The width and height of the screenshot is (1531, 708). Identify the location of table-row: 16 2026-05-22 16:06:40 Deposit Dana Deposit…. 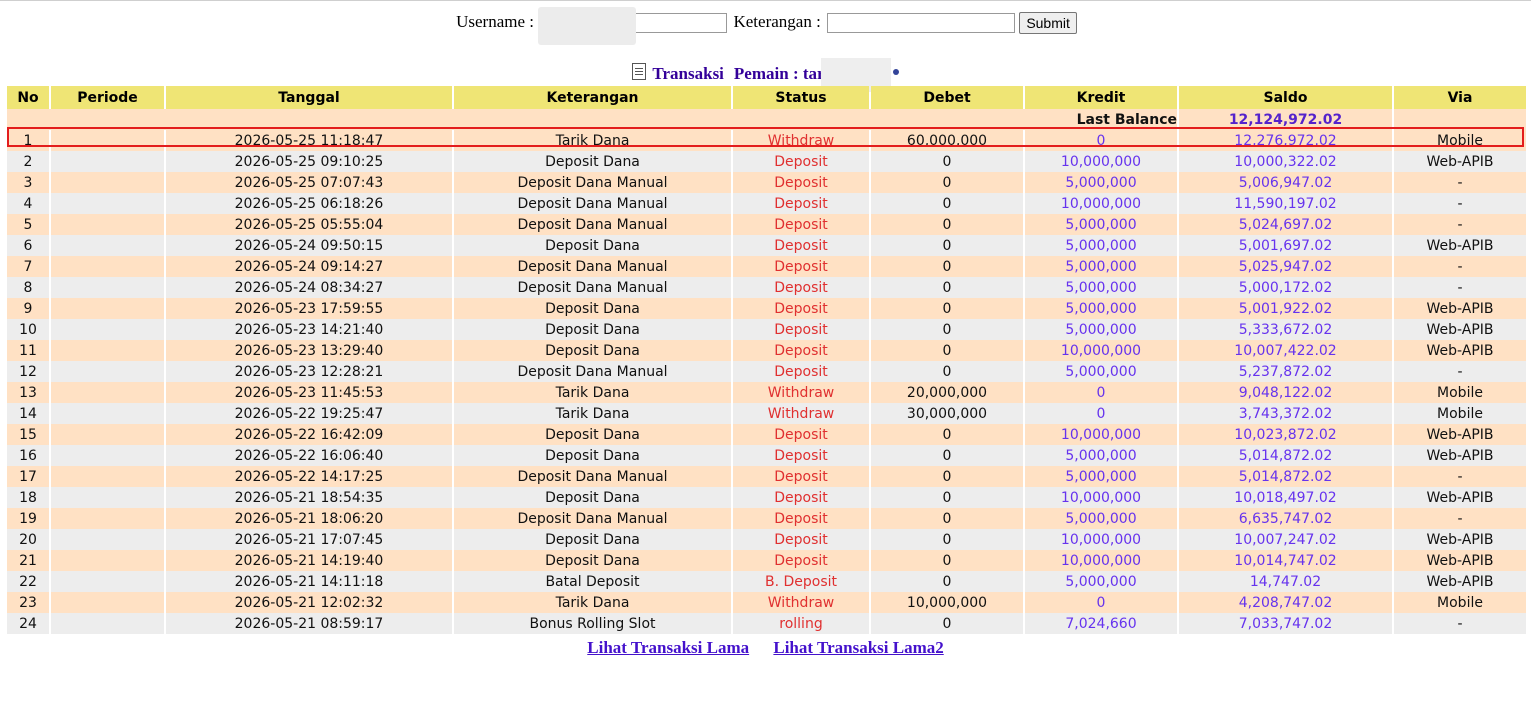
(766, 455).